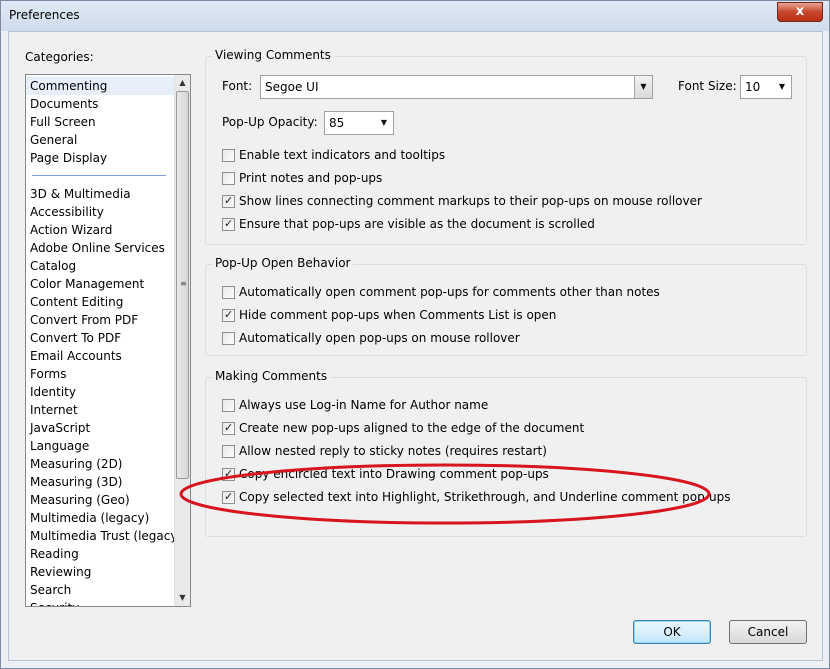  Describe the element at coordinates (104, 536) in the screenshot. I see `category-item: Multimedia Trust (legacy)` at that location.